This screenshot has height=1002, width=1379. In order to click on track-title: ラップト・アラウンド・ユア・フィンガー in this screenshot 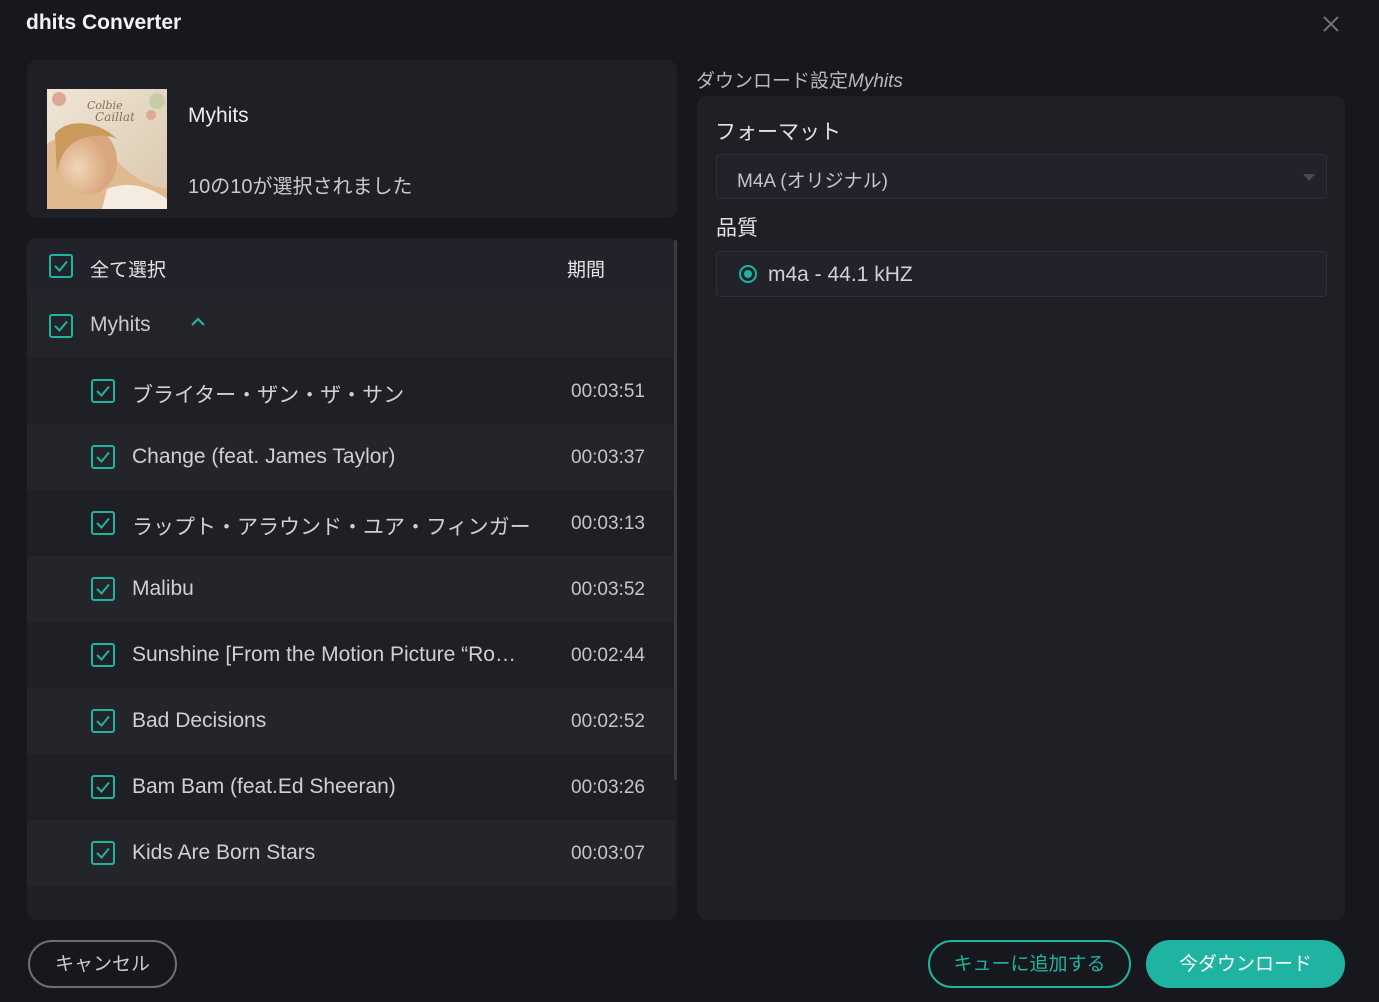, I will do `click(331, 527)`.